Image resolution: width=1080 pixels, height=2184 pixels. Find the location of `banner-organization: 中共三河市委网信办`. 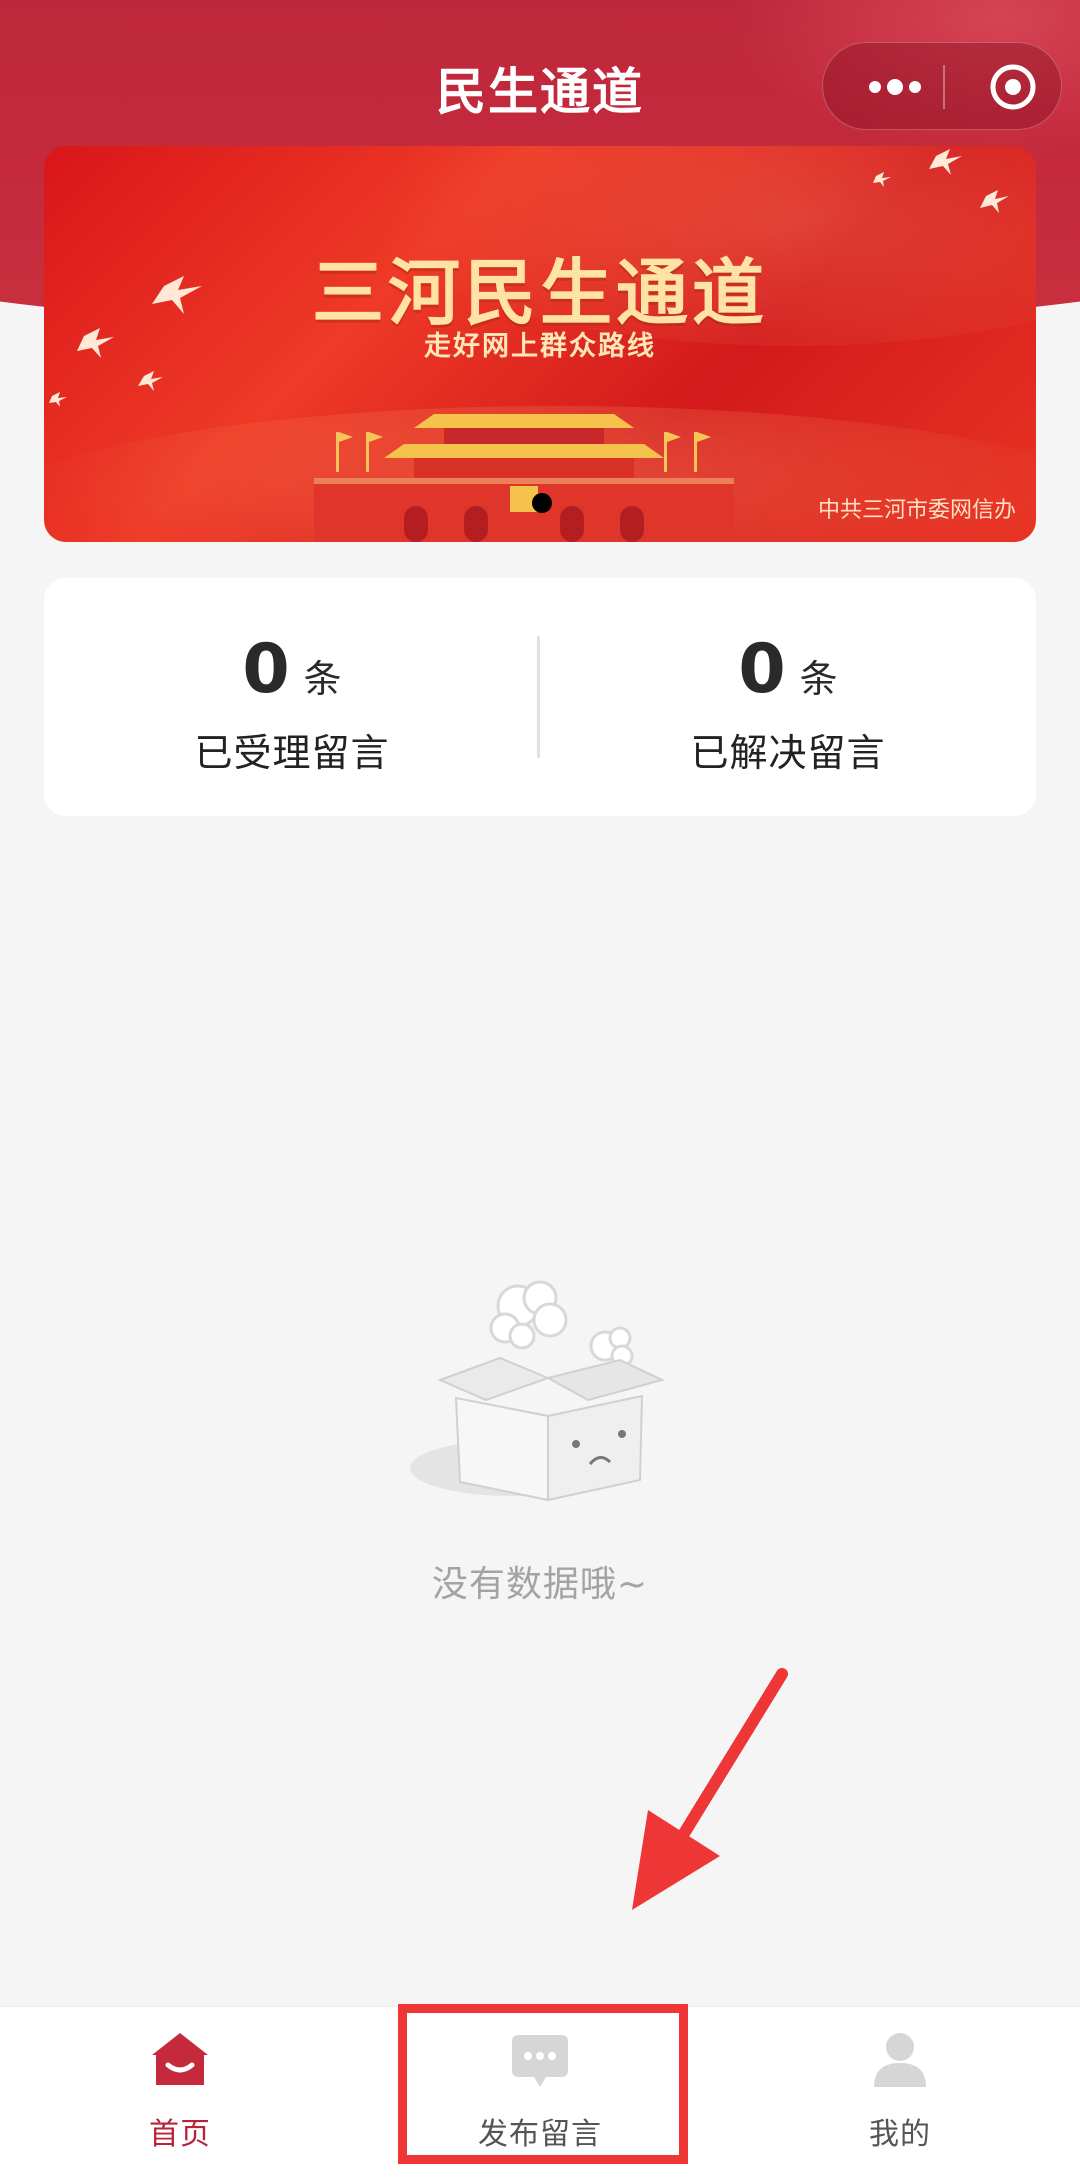

banner-organization: 中共三河市委网信办 is located at coordinates (916, 510).